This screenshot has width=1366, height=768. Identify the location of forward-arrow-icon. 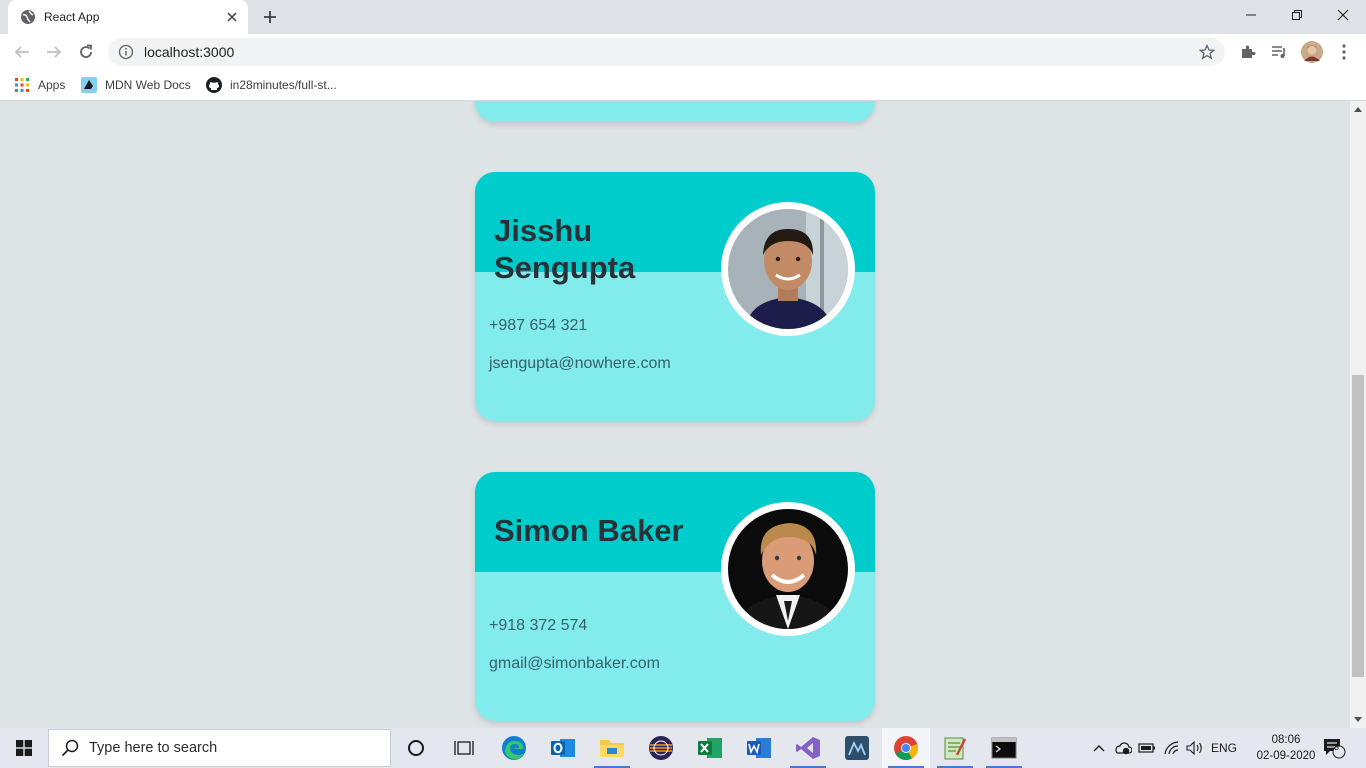
(54, 52).